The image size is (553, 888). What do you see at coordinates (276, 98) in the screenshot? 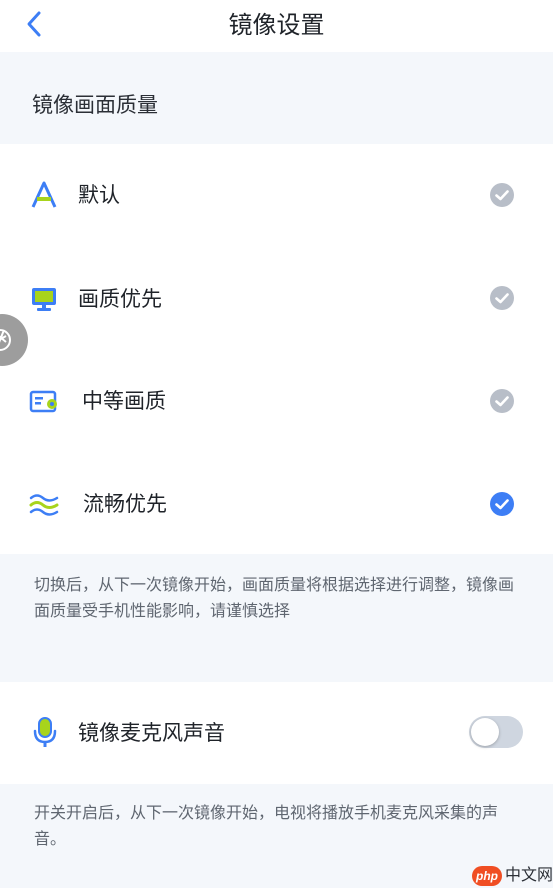
I see `quality-section-header: 镜像画面质量` at bounding box center [276, 98].